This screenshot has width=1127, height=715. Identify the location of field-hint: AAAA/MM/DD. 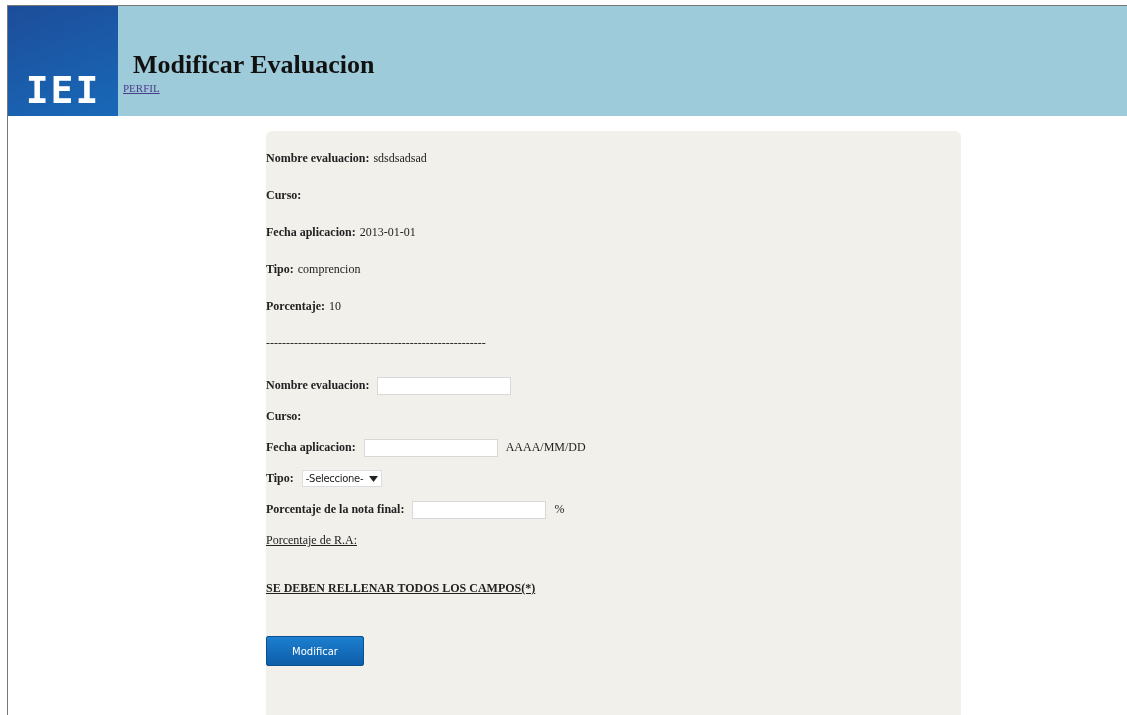
(545, 447).